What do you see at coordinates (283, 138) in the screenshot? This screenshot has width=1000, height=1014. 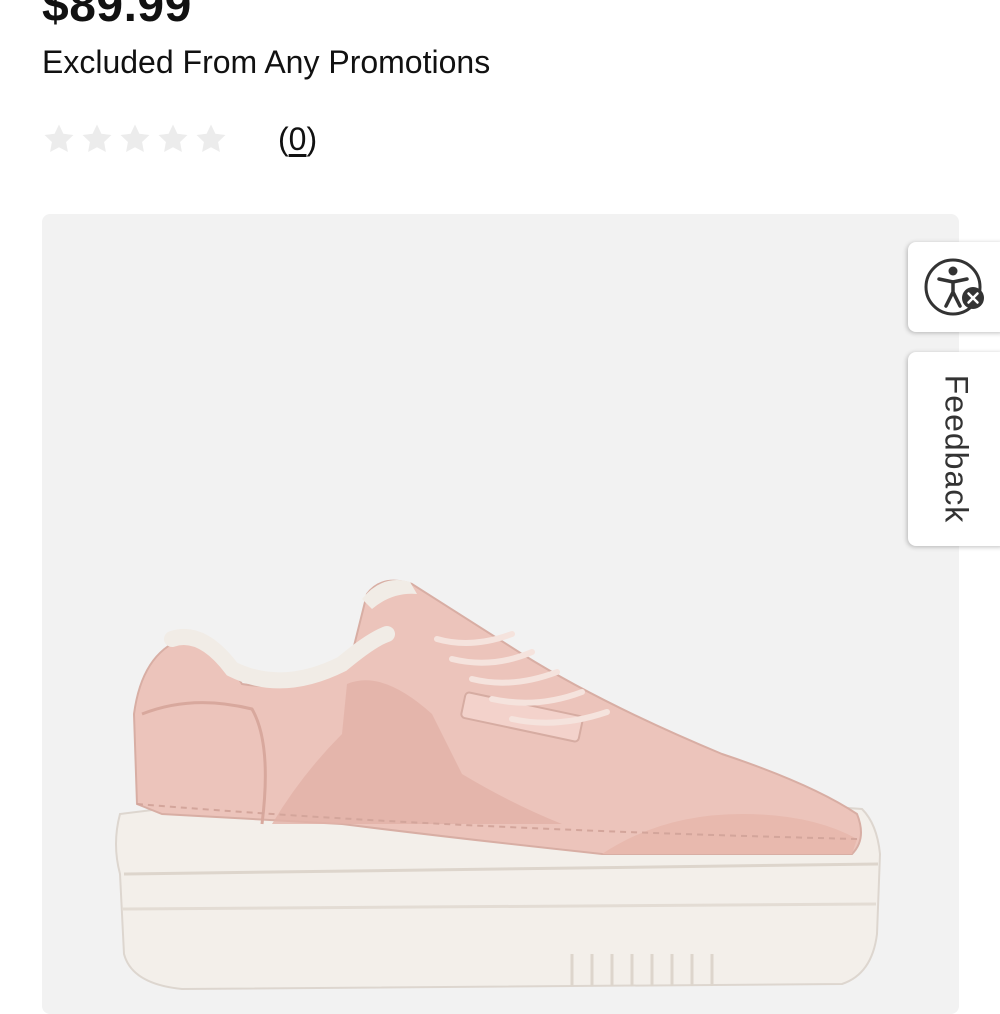 I see `paren-open: (` at bounding box center [283, 138].